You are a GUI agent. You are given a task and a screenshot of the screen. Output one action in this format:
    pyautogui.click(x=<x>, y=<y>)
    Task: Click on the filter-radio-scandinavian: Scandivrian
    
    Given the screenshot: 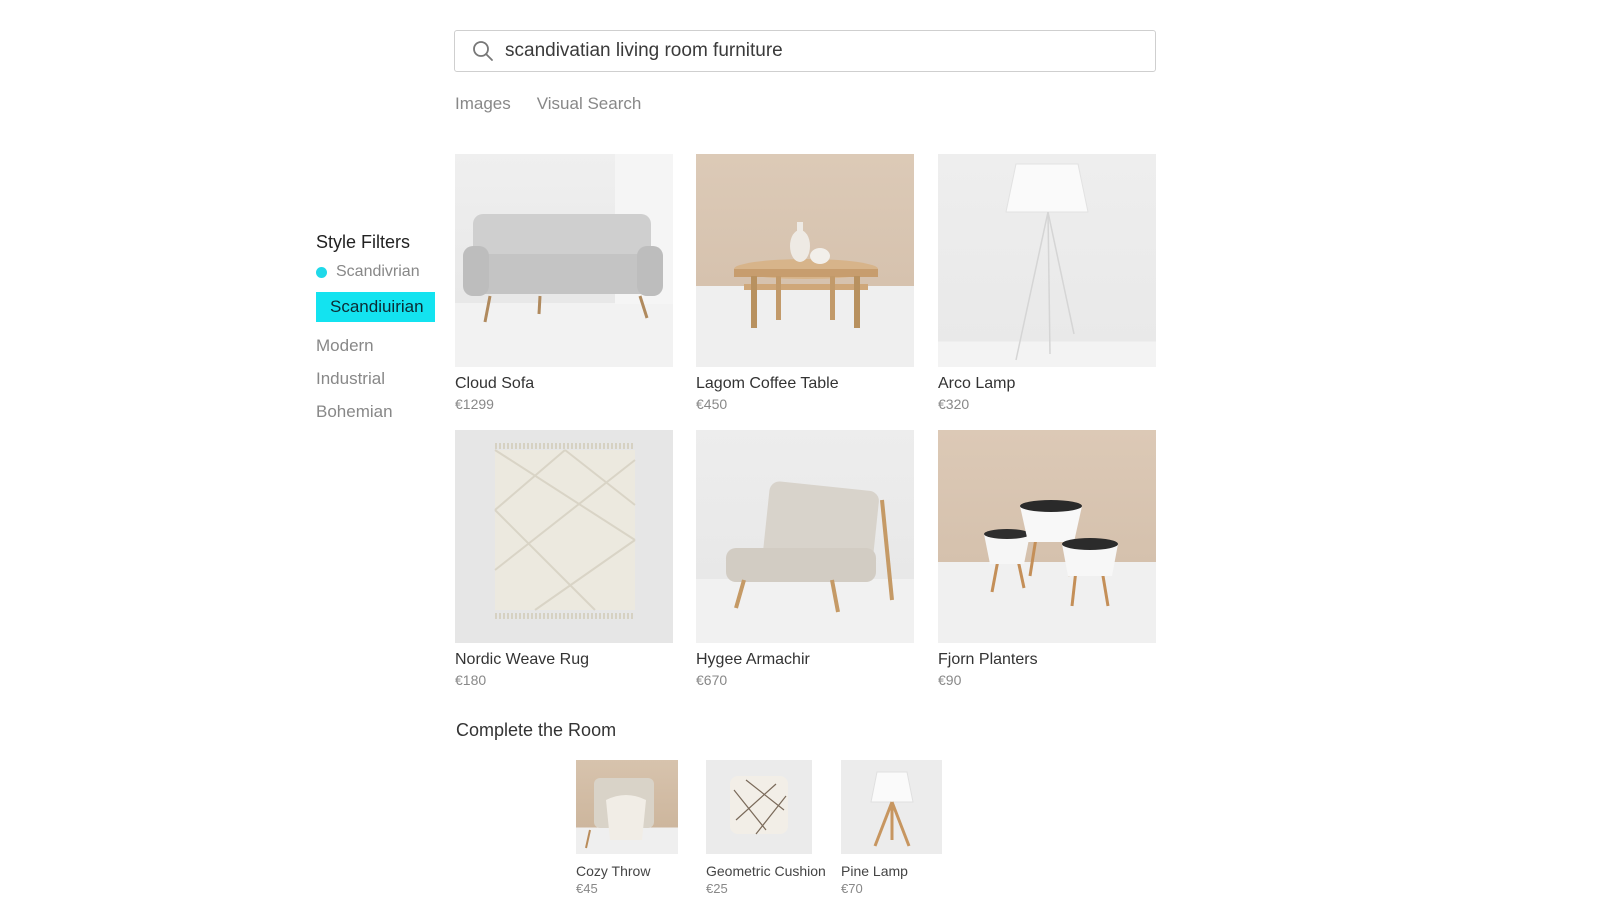 What is the action you would take?
    pyautogui.click(x=381, y=272)
    